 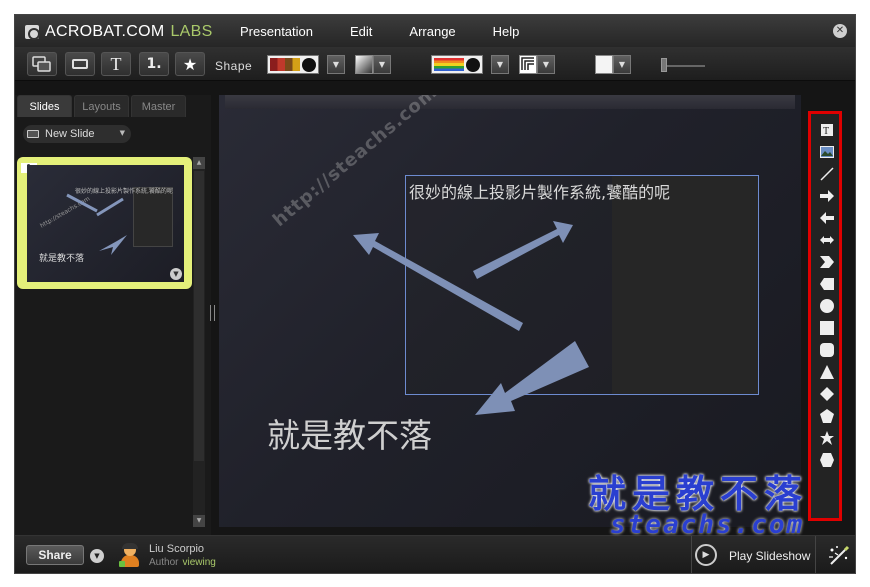 What do you see at coordinates (130, 555) in the screenshot?
I see `avatar` at bounding box center [130, 555].